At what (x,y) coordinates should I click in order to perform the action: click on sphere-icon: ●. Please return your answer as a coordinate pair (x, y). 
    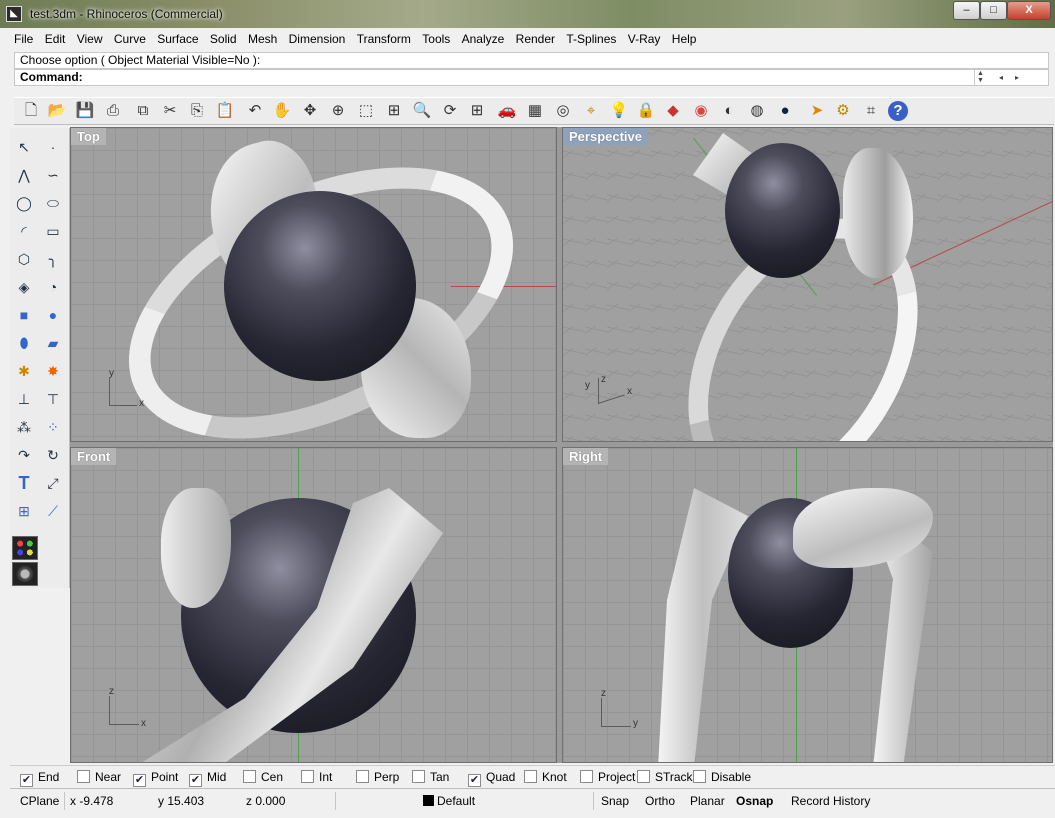
    Looking at the image, I should click on (53, 315).